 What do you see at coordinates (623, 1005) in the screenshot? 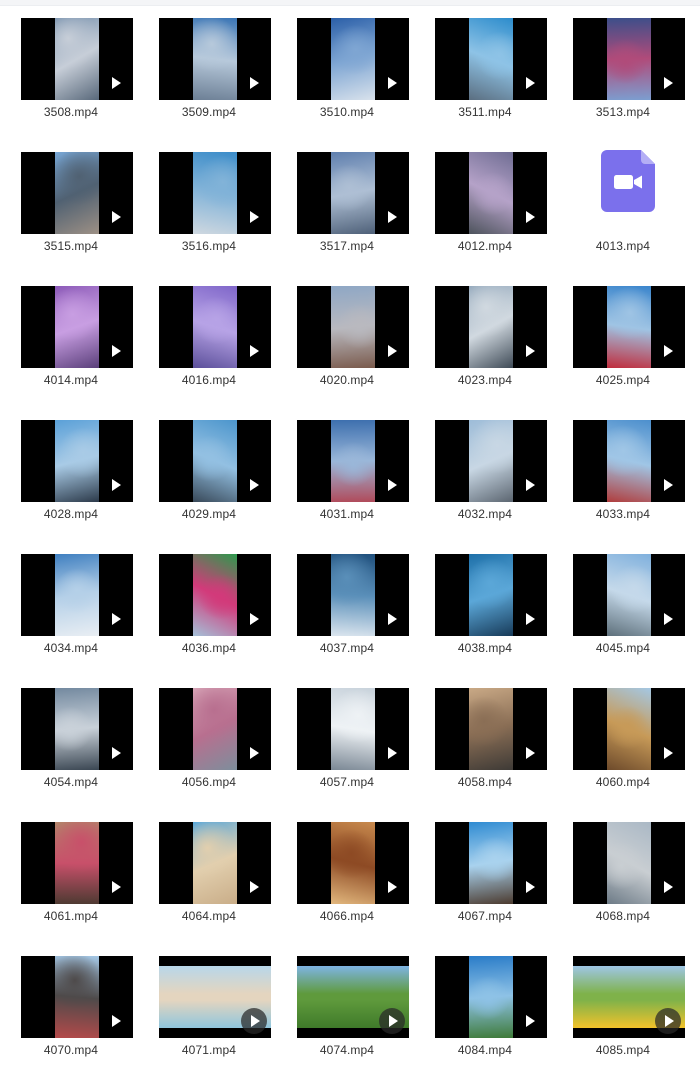
I see `file-tile: 4085.mp4` at bounding box center [623, 1005].